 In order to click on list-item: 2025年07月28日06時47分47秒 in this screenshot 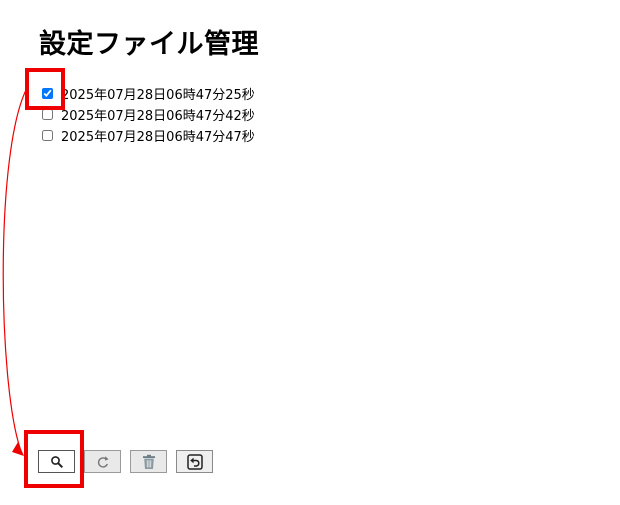, I will do `click(147, 135)`.